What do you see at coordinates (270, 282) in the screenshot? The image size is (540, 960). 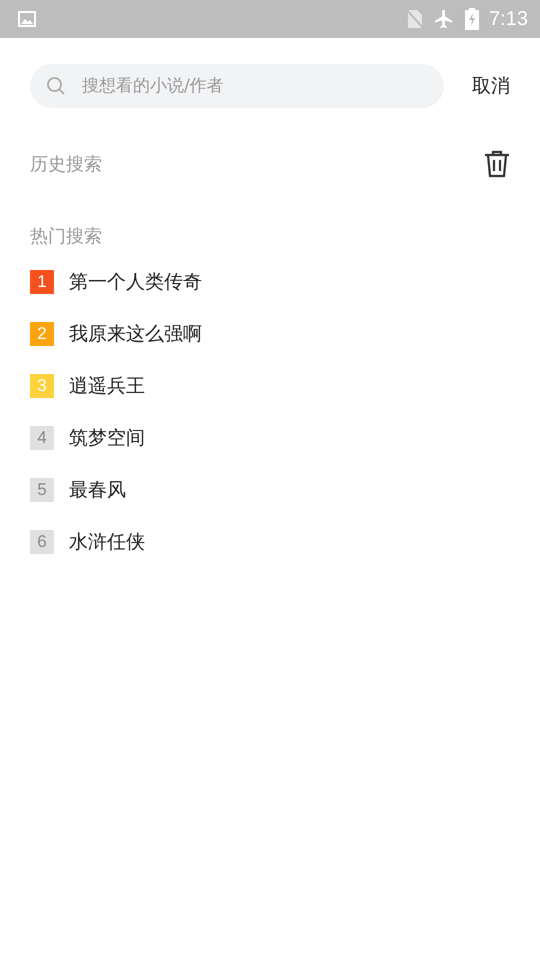 I see `hot-search-item: 1 第一个人类传奇` at bounding box center [270, 282].